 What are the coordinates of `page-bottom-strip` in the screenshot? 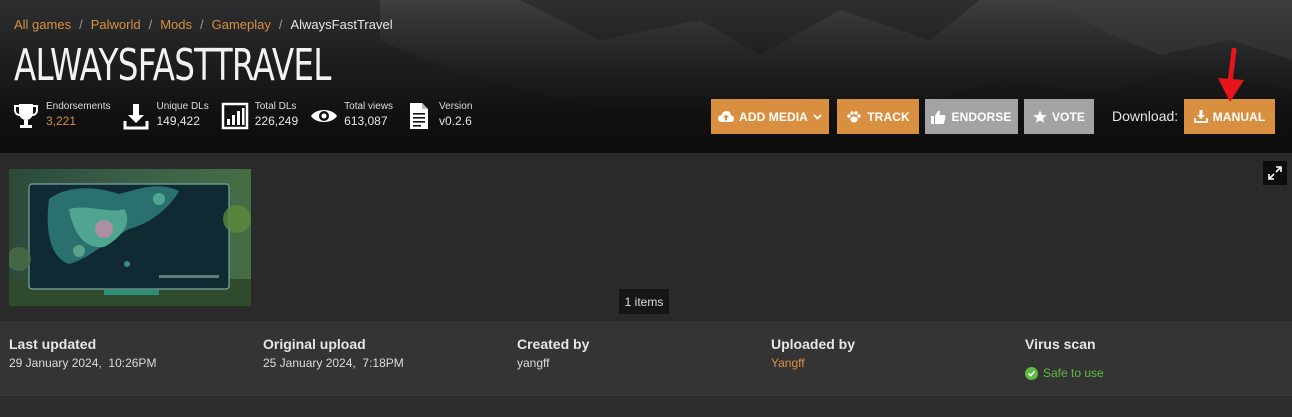 It's located at (646, 407).